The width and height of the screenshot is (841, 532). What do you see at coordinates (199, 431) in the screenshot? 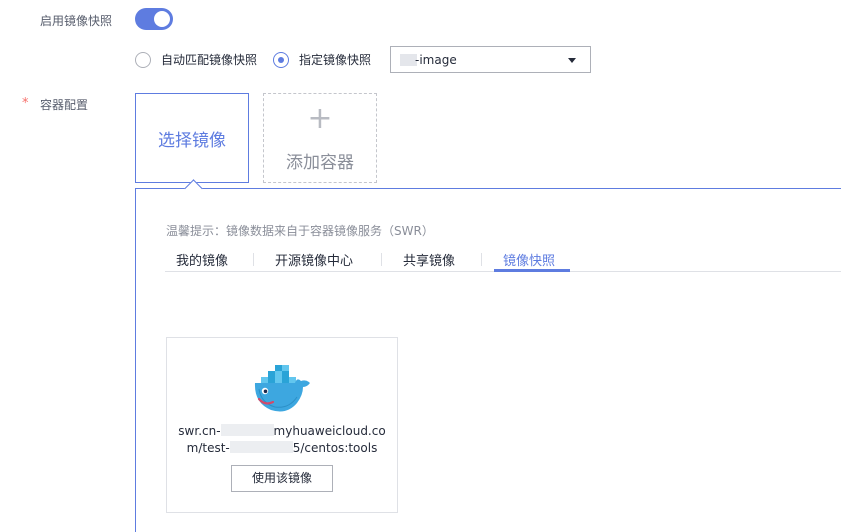
I see `repo-prefix: swr.cn-` at bounding box center [199, 431].